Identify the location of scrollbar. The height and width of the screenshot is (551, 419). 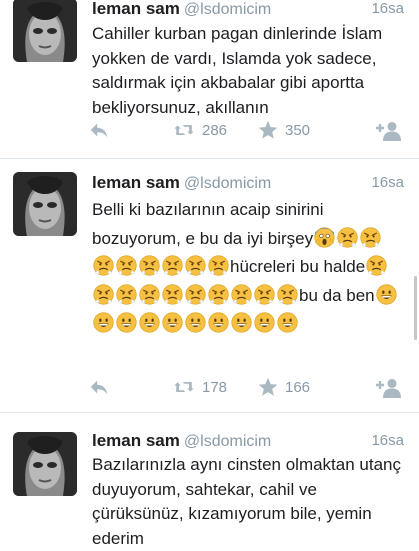
(415, 308).